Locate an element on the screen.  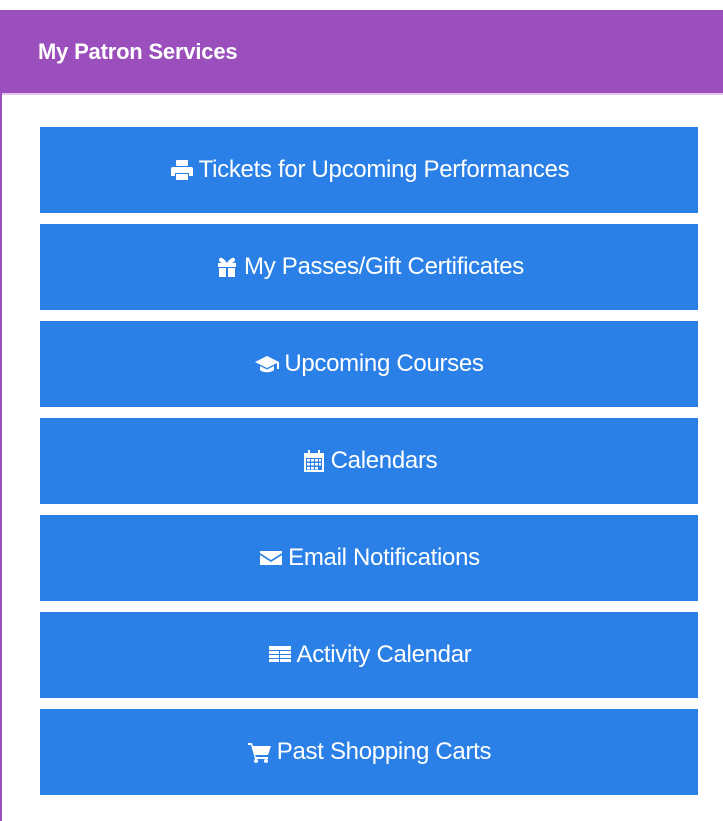
tickets-upcoming-performances-button: Tickets for Upcoming Performances is located at coordinates (369, 170).